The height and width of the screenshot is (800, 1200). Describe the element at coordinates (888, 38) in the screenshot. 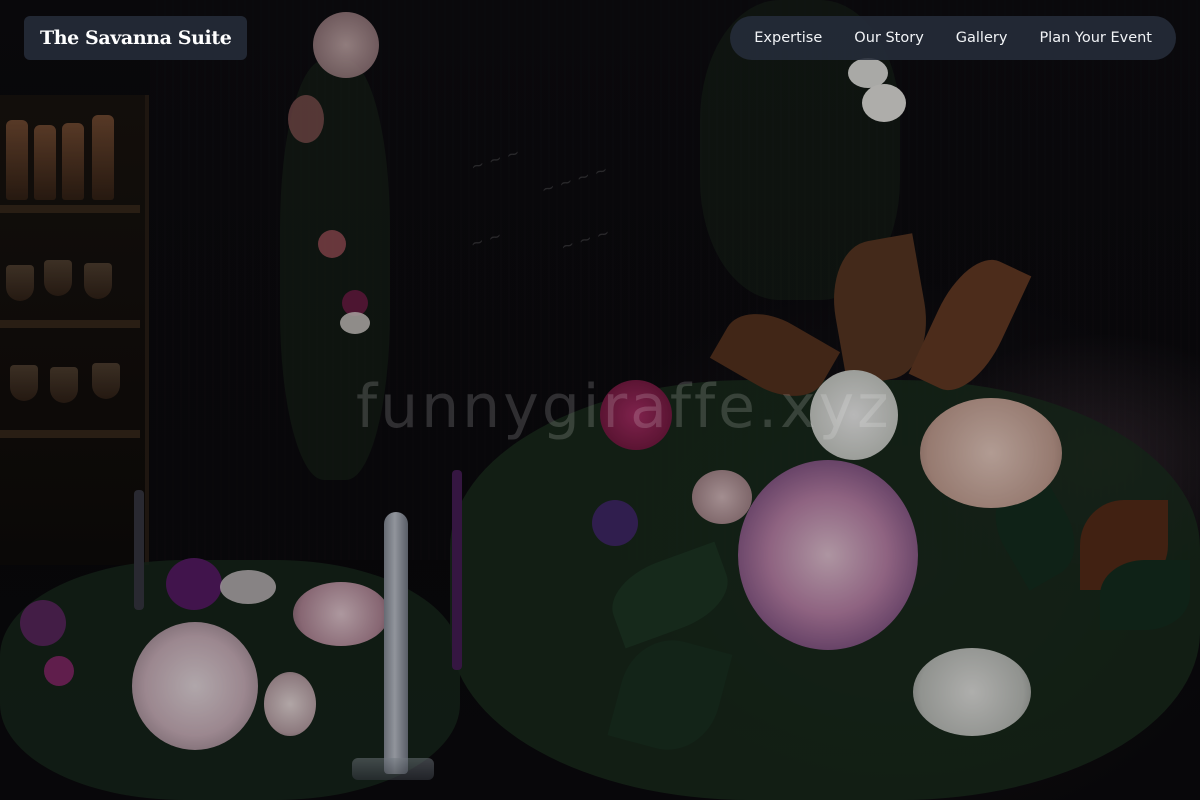

I see `nav-link-our-story: Our Story` at that location.